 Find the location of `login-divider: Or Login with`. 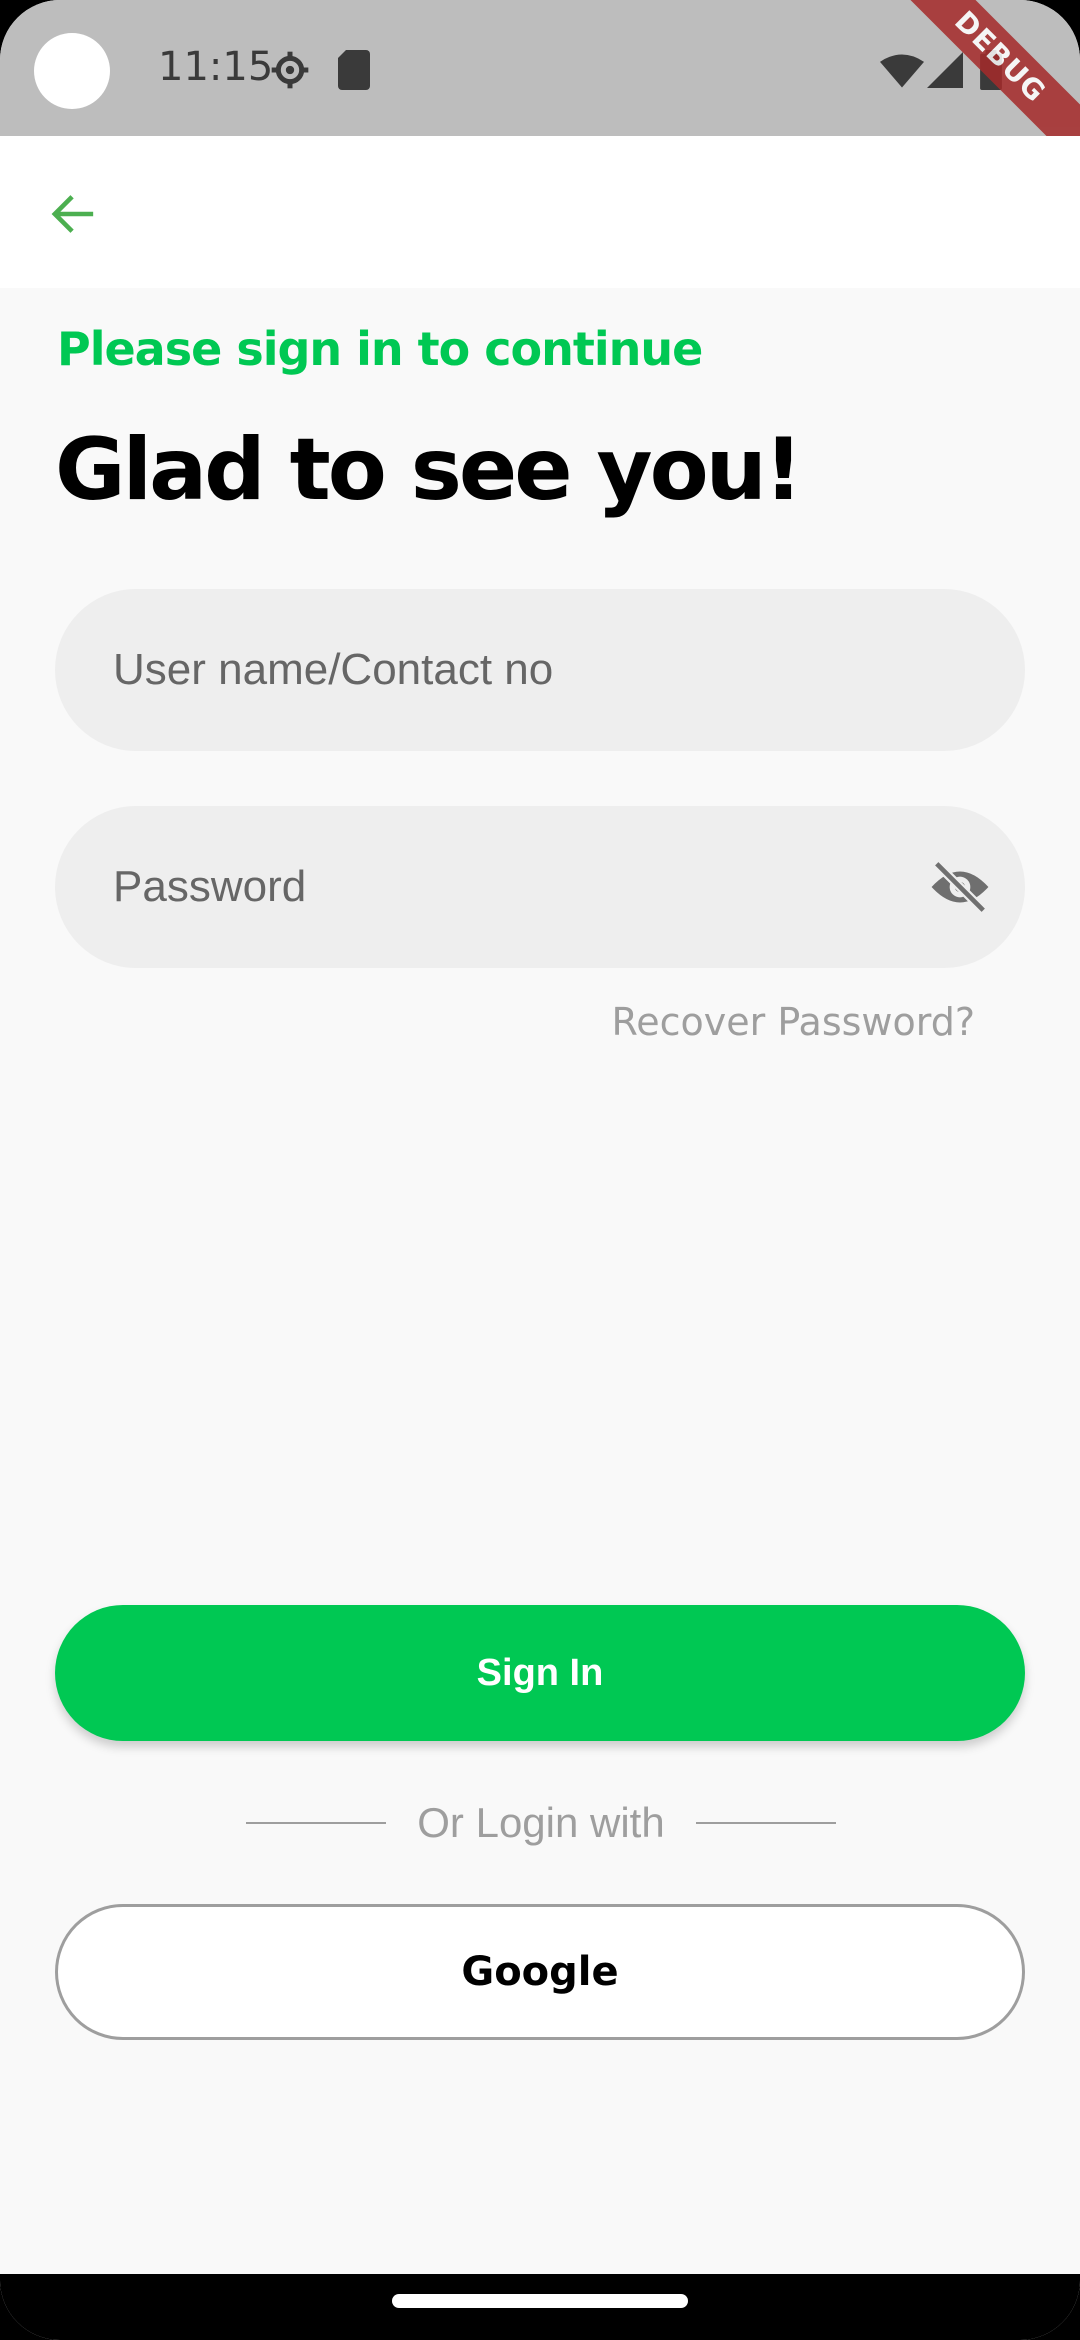

login-divider: Or Login with is located at coordinates (541, 1823).